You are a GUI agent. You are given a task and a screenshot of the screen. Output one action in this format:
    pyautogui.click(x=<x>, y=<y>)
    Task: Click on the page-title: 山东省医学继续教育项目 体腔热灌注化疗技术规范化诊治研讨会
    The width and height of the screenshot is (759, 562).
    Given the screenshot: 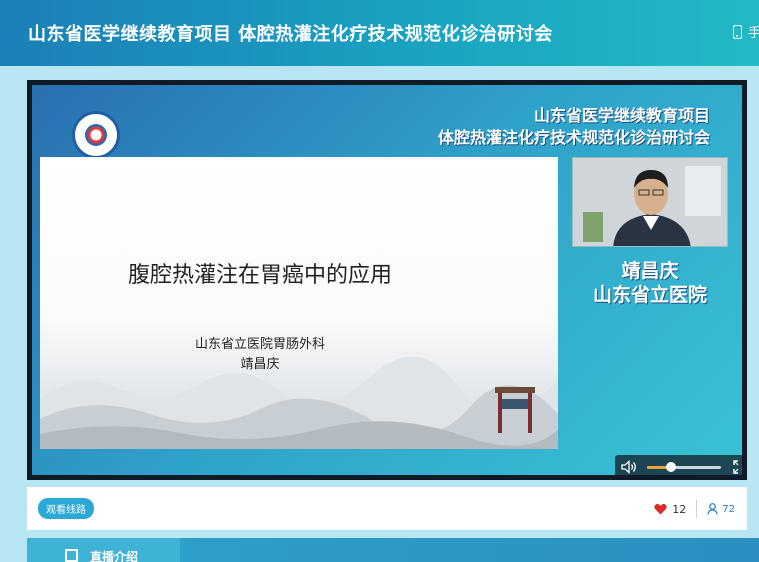 What is the action you would take?
    pyautogui.click(x=290, y=34)
    